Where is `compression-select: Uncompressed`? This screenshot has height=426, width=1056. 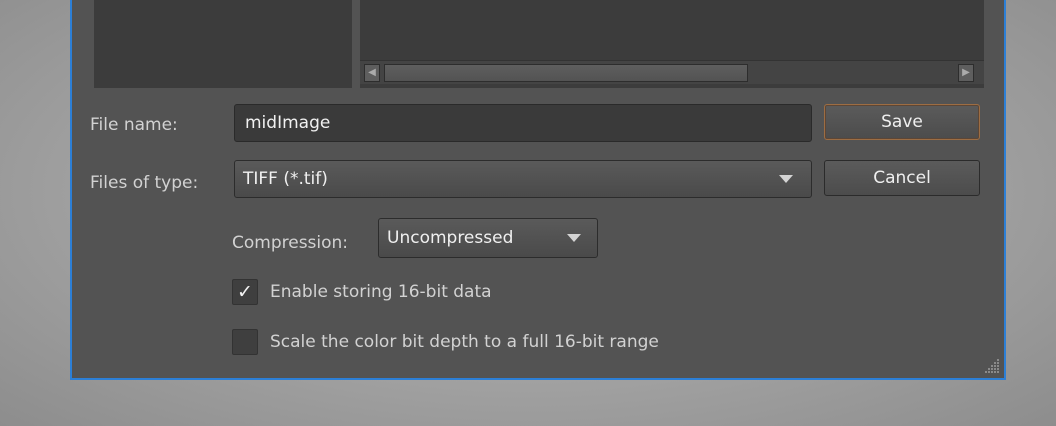
compression-select: Uncompressed is located at coordinates (488, 238).